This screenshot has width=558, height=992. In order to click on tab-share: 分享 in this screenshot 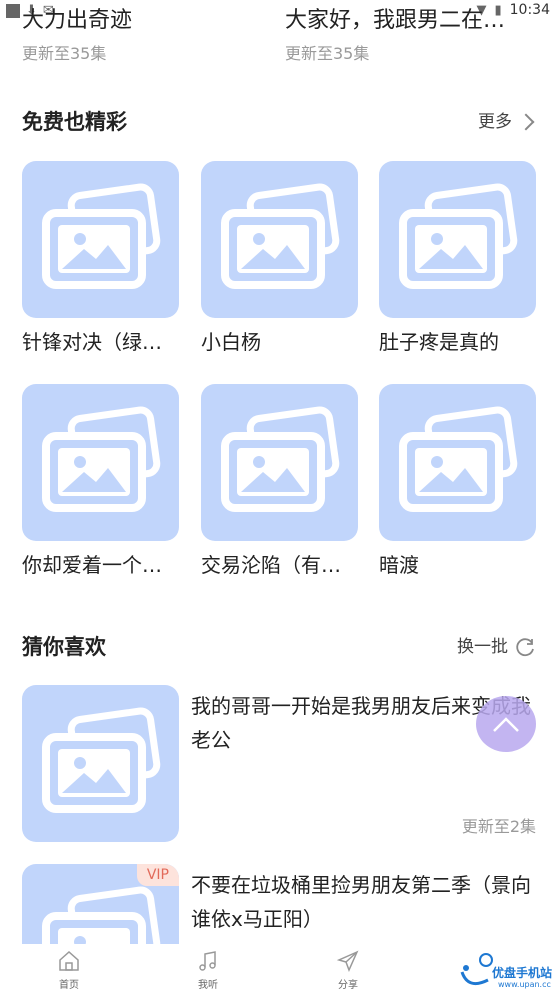, I will do `click(348, 969)`.